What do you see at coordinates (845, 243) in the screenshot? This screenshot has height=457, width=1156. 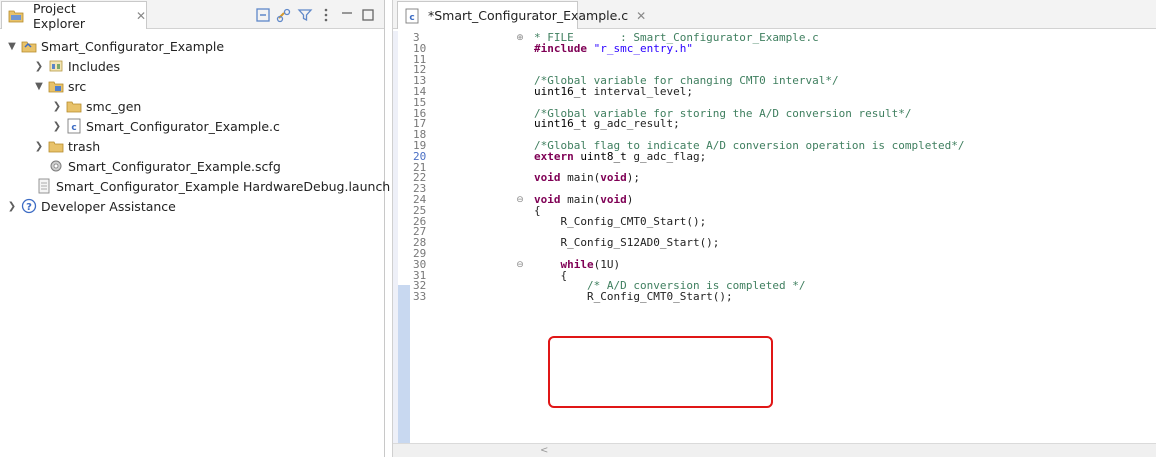 I see `code-line: R_Config_S12AD0_Start();` at bounding box center [845, 243].